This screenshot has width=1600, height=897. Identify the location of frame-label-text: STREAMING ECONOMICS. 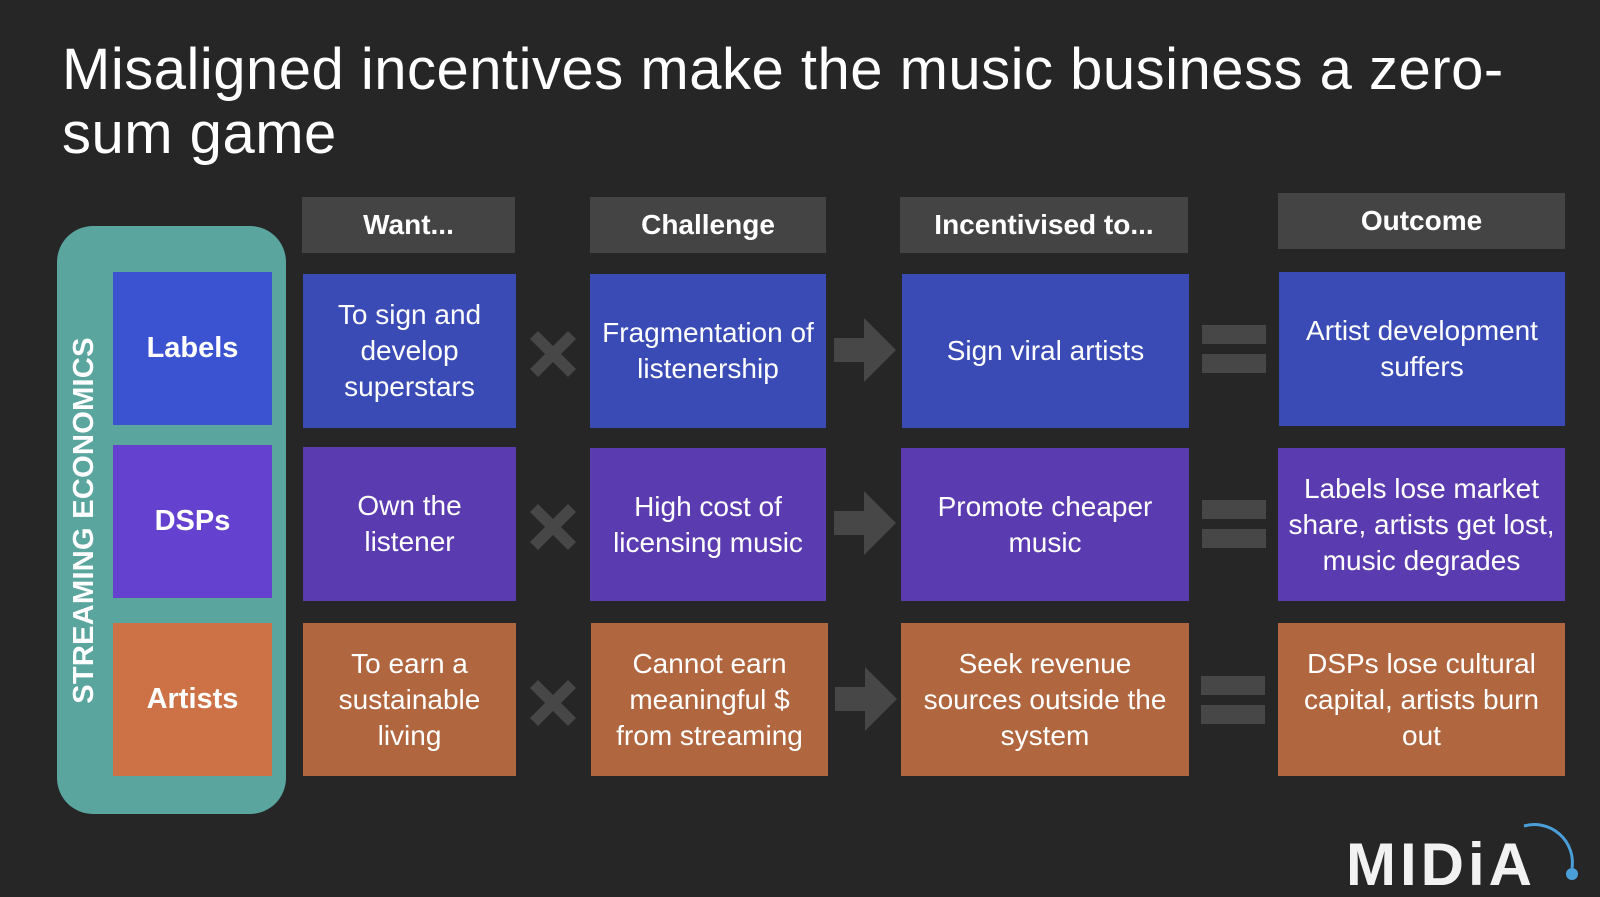
(83, 520).